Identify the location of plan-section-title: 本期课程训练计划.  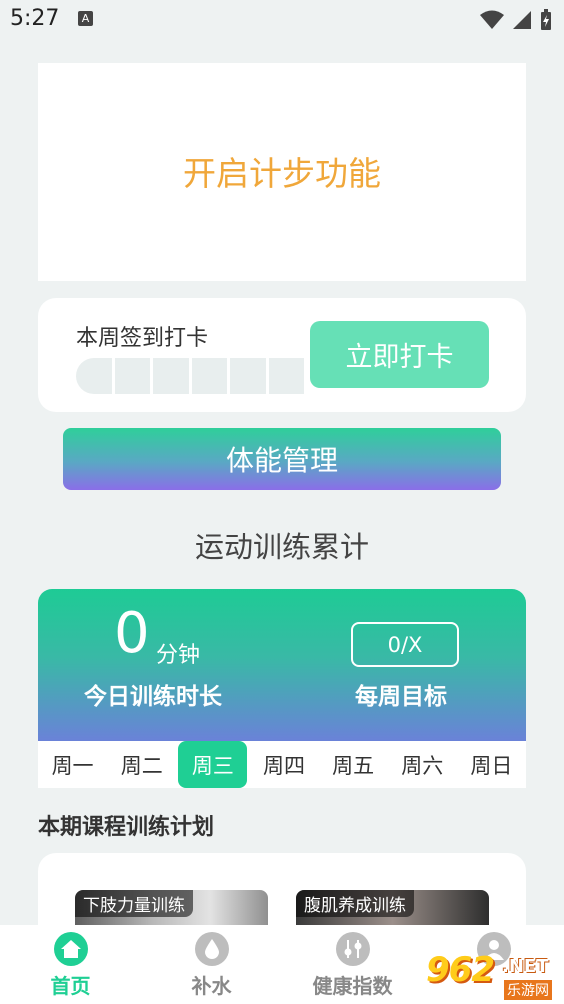
(126, 827).